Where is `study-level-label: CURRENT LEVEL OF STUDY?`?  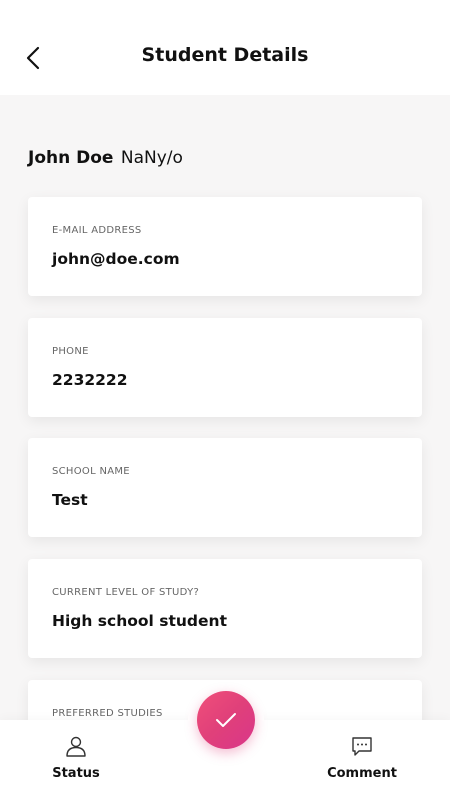
study-level-label: CURRENT LEVEL OF STUDY? is located at coordinates (126, 592).